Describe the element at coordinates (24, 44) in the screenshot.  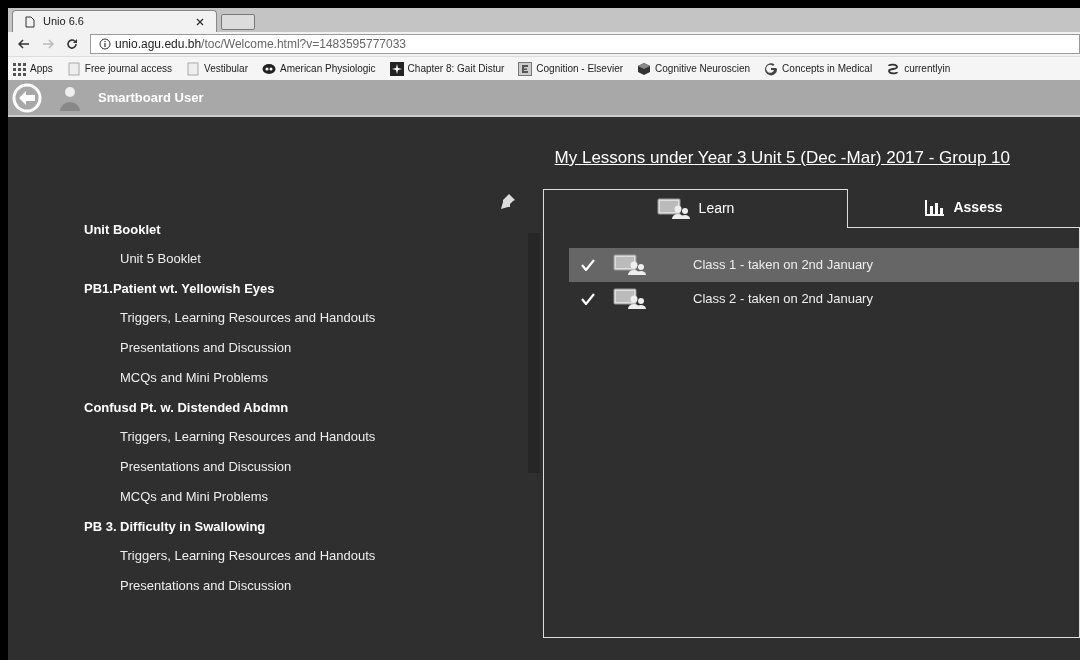
I see `back-arrow-icon` at that location.